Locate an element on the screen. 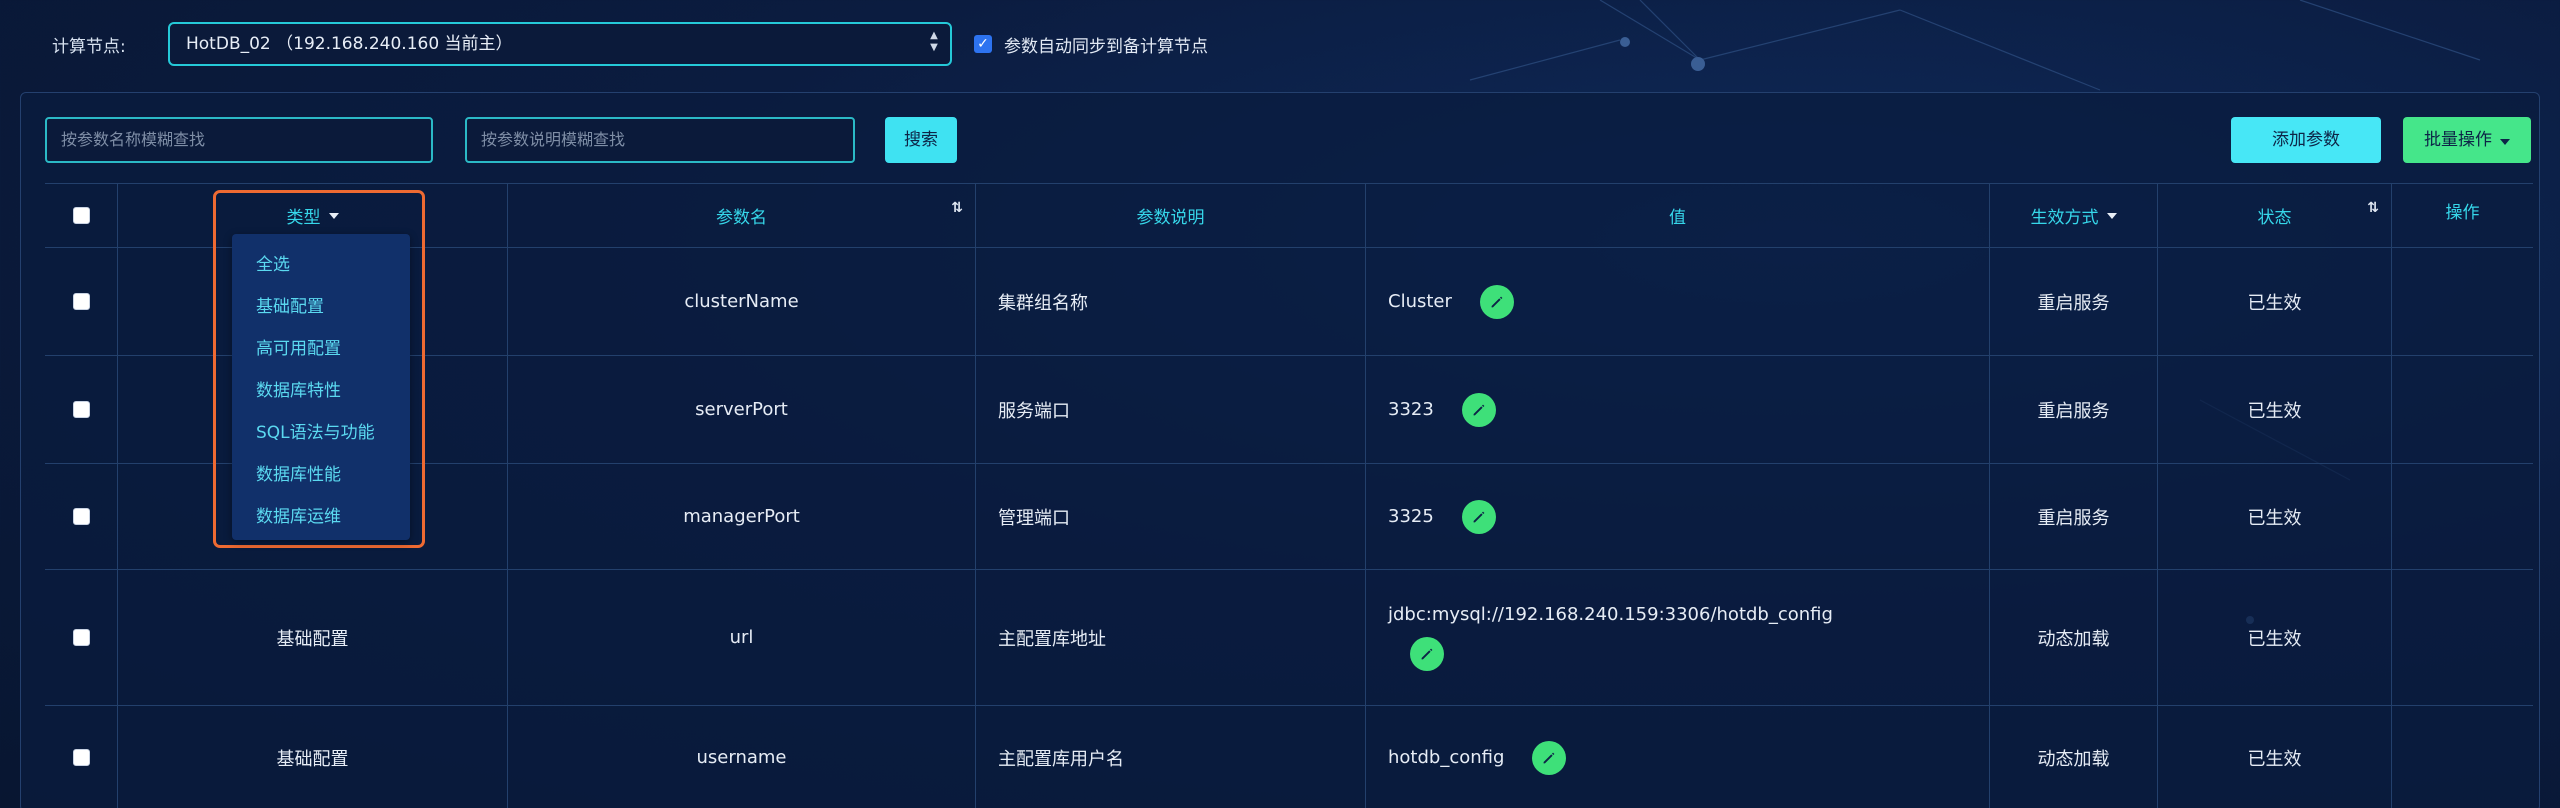  value-text: hotdb_config is located at coordinates (1446, 757).